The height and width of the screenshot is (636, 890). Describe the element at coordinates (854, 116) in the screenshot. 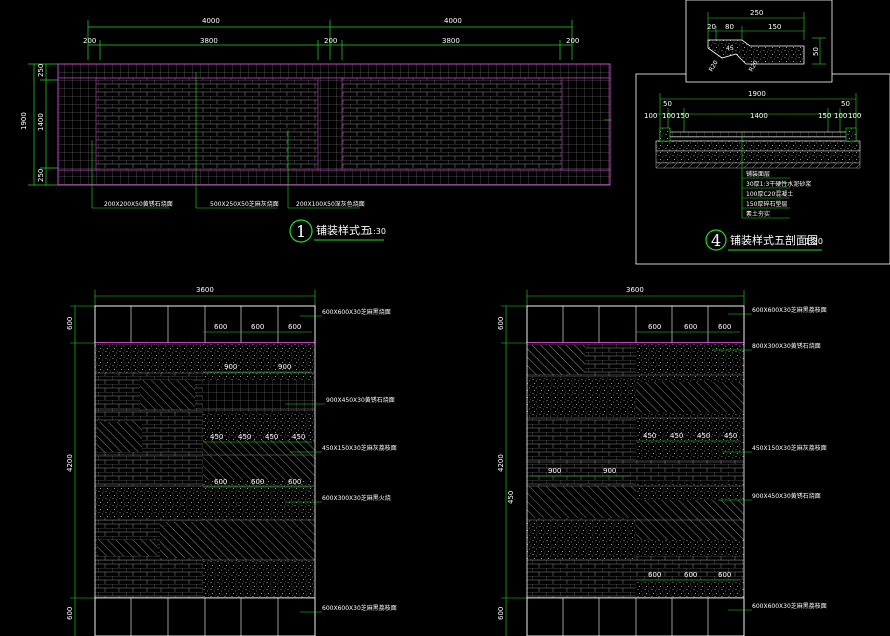

I see `section-dim-100-d: 100` at that location.